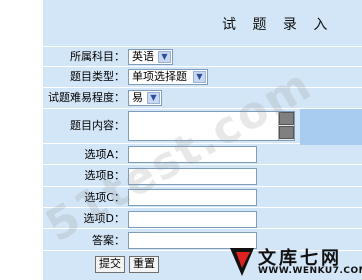  Describe the element at coordinates (143, 56) in the screenshot. I see `subject-select-value: 英语` at that location.